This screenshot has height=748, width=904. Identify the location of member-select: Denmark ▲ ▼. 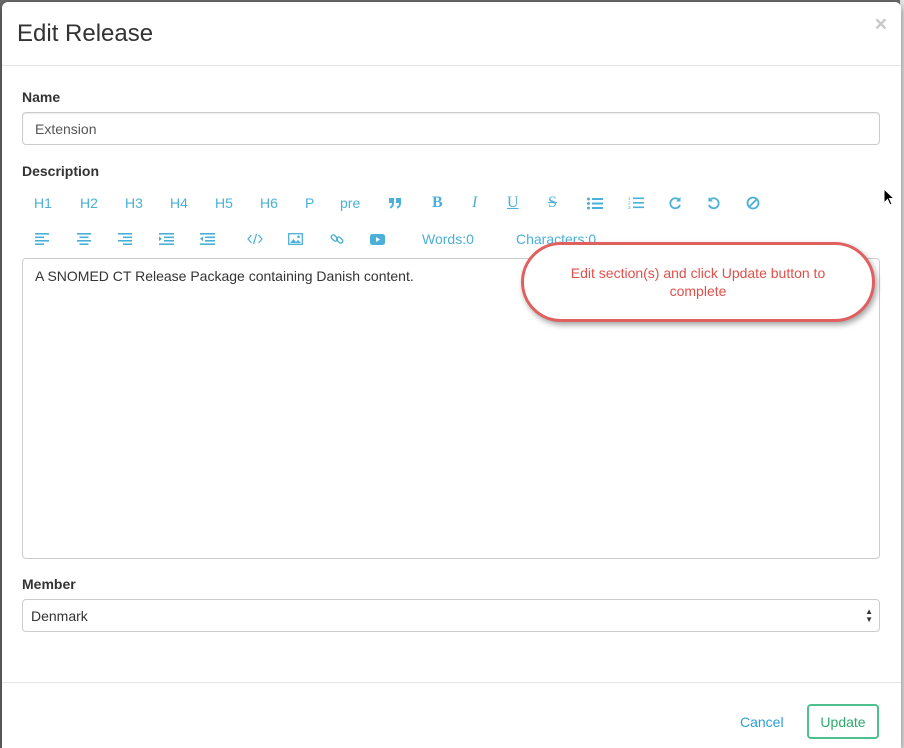
(451, 615).